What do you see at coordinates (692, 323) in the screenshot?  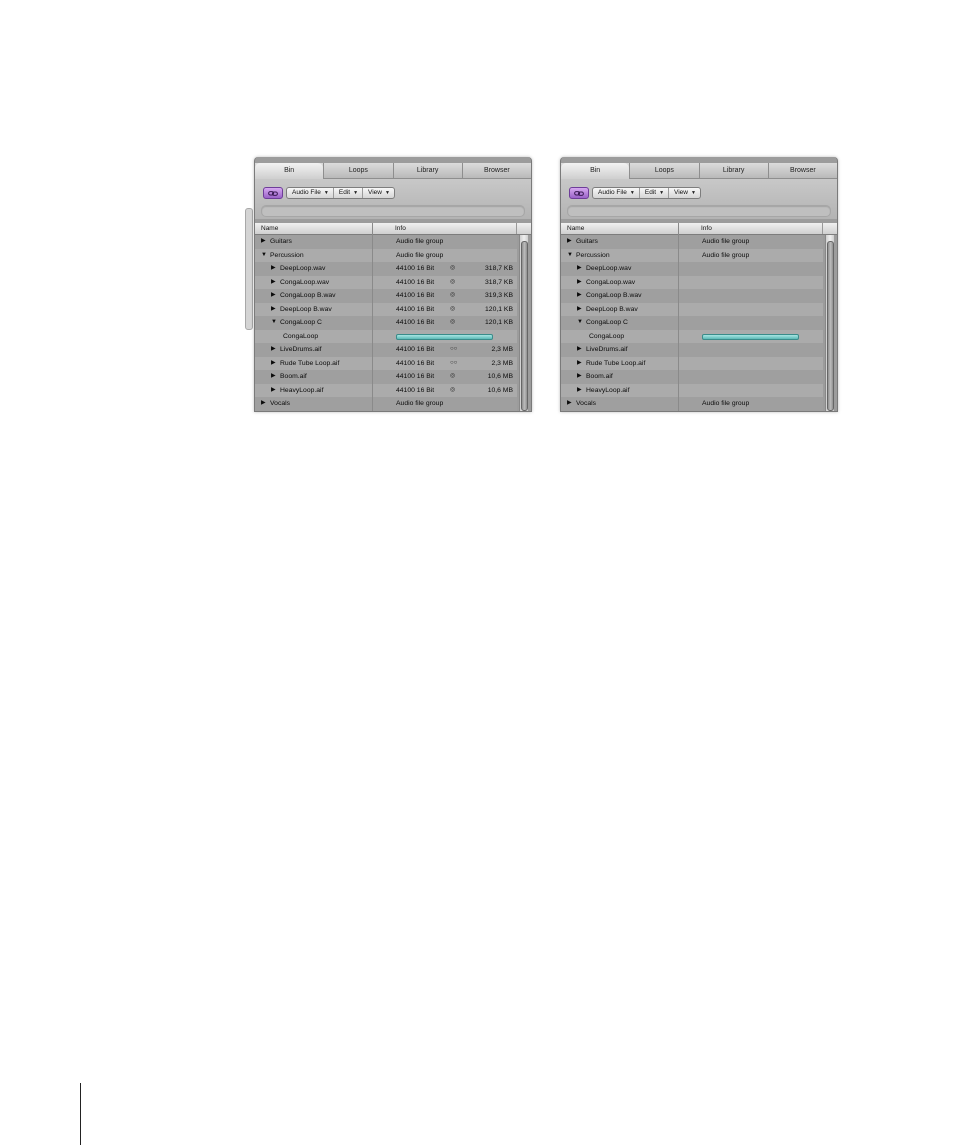 I see `list-item: ▼ CongaLoop C` at bounding box center [692, 323].